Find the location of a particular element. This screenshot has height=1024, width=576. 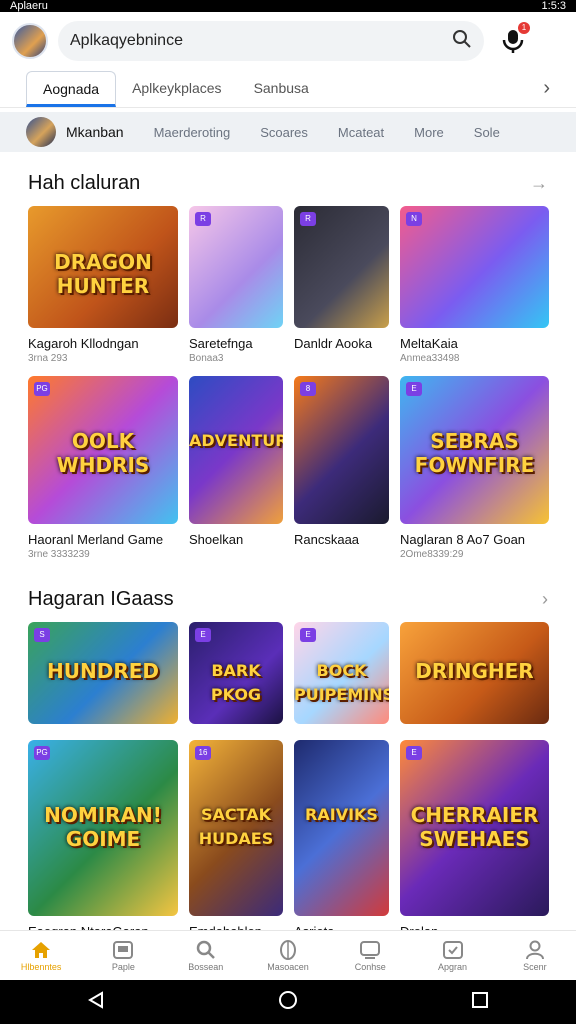

game-thumbnail: BARK PKOG E is located at coordinates (236, 673).